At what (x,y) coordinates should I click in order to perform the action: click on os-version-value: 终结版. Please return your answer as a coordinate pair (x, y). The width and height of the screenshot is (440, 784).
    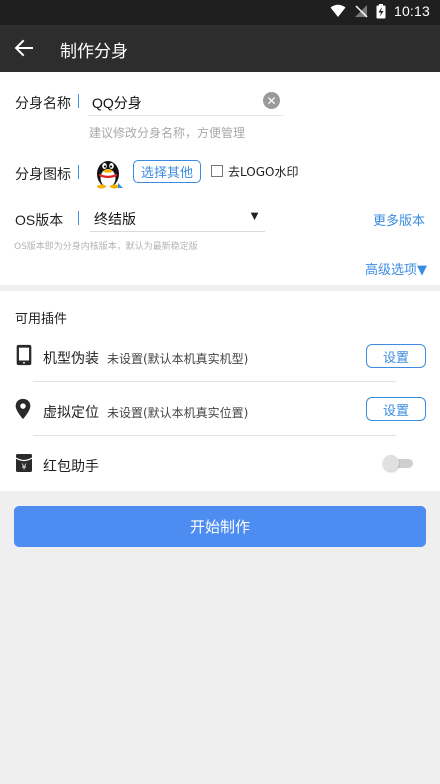
    Looking at the image, I should click on (115, 219).